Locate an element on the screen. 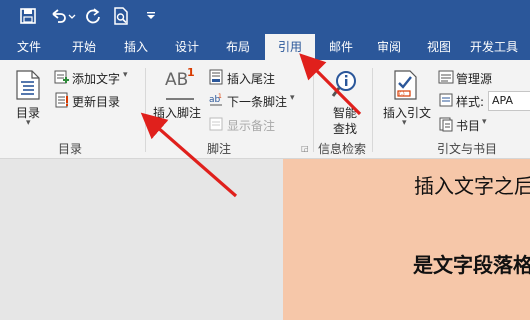 This screenshot has width=530, height=320. insert-citation-icon: (-) is located at coordinates (406, 86).